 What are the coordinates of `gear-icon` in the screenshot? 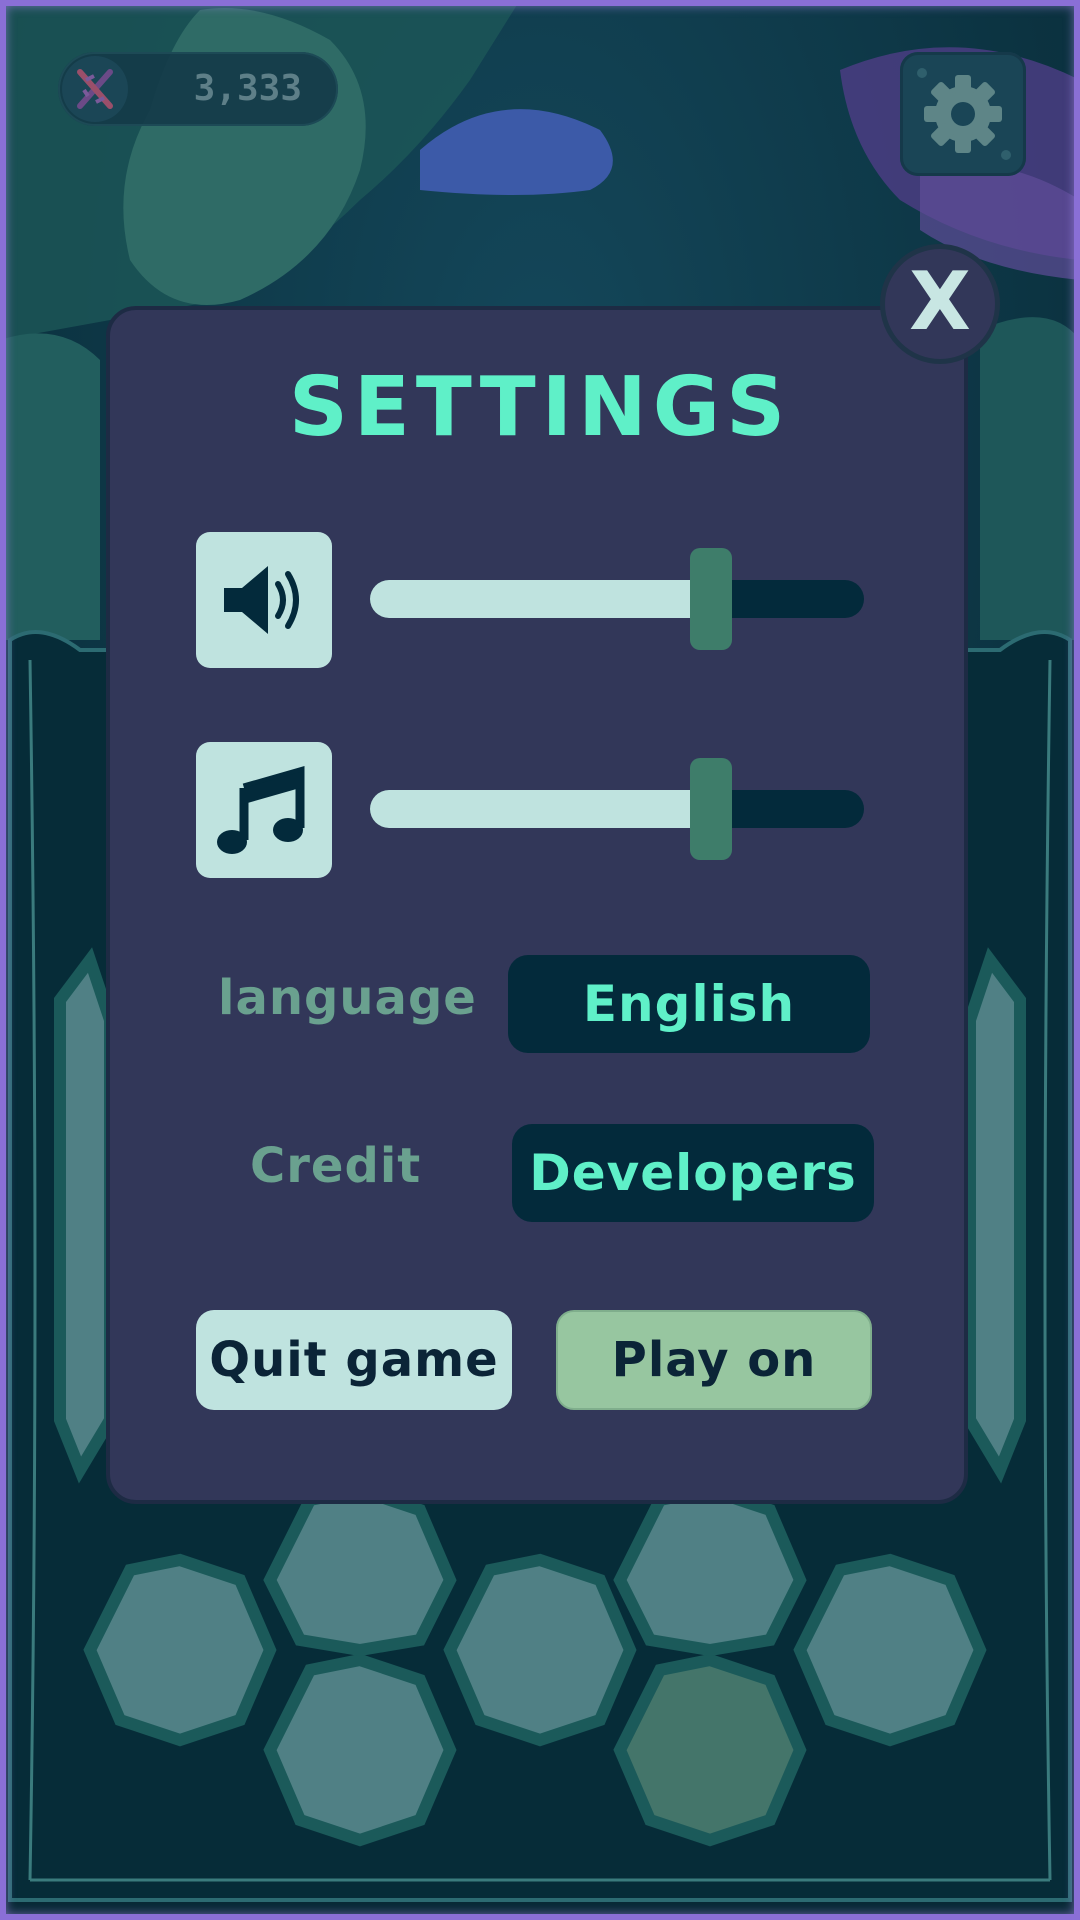 It's located at (964, 114).